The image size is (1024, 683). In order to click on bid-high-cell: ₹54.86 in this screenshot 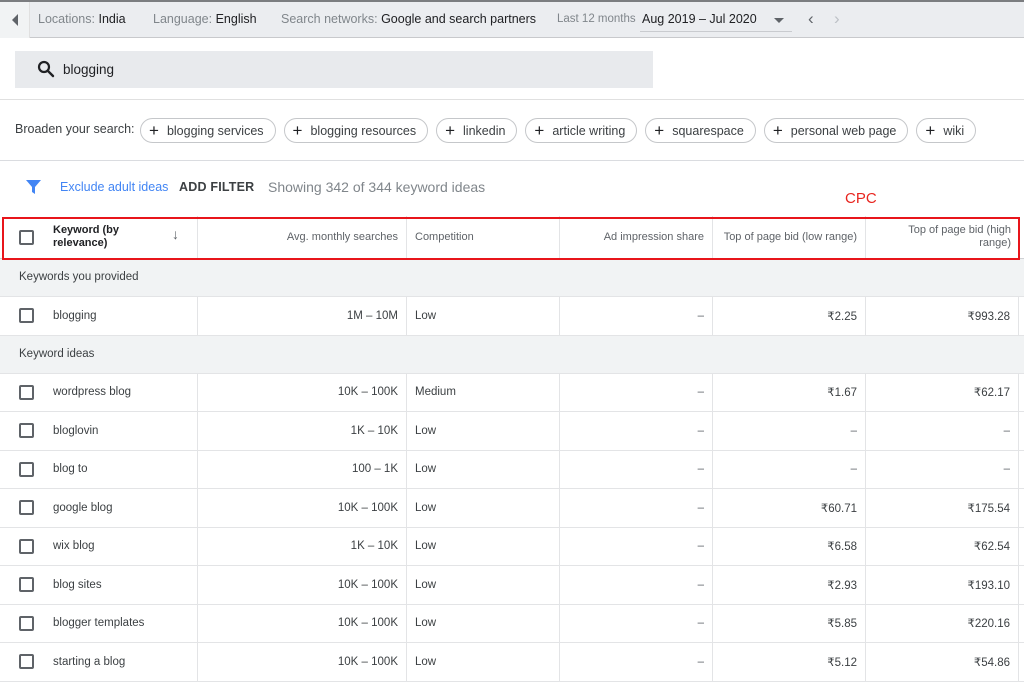, I will do `click(942, 662)`.